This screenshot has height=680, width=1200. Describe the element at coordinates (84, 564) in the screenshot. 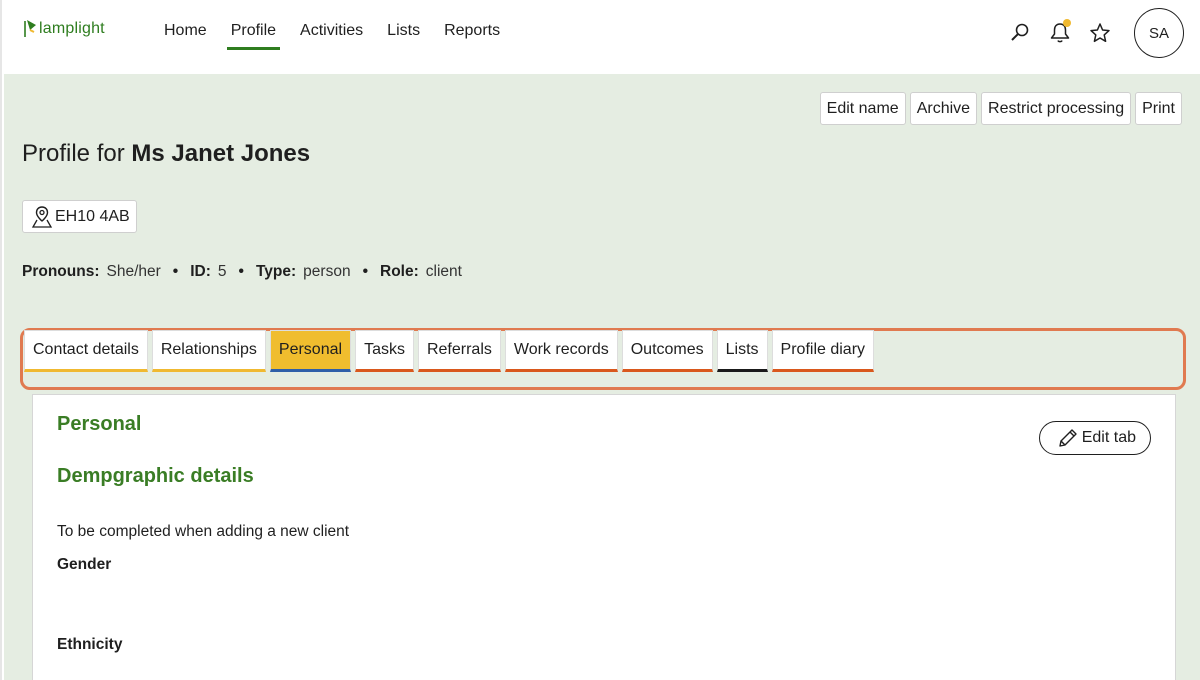

I see `gender-label: Gender` at that location.